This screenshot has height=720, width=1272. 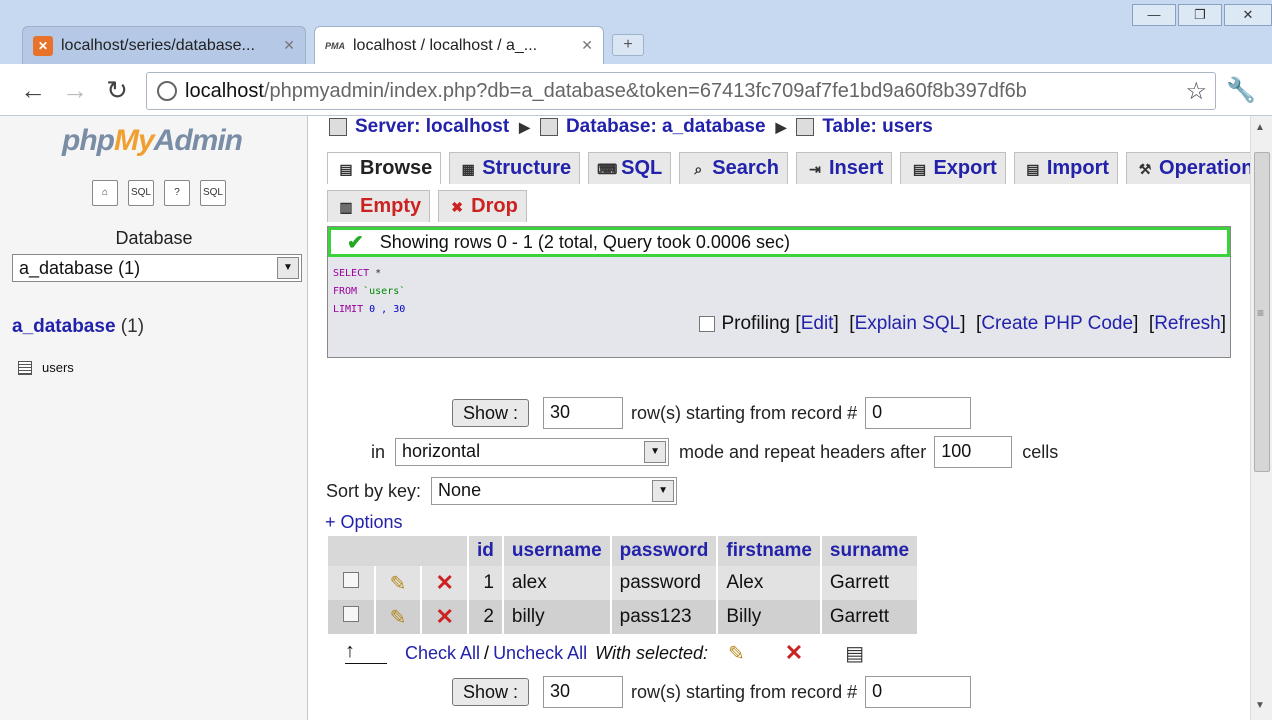 What do you see at coordinates (877, 127) in the screenshot?
I see `breadcrumb-table: Table: users` at bounding box center [877, 127].